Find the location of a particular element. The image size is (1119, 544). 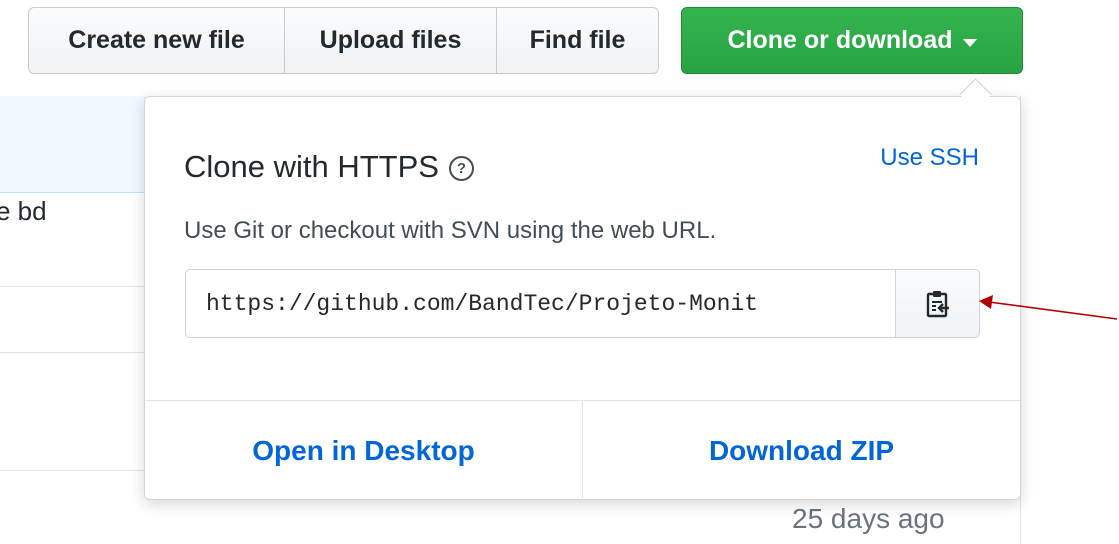

copy-to-clipboard-button is located at coordinates (937, 303).